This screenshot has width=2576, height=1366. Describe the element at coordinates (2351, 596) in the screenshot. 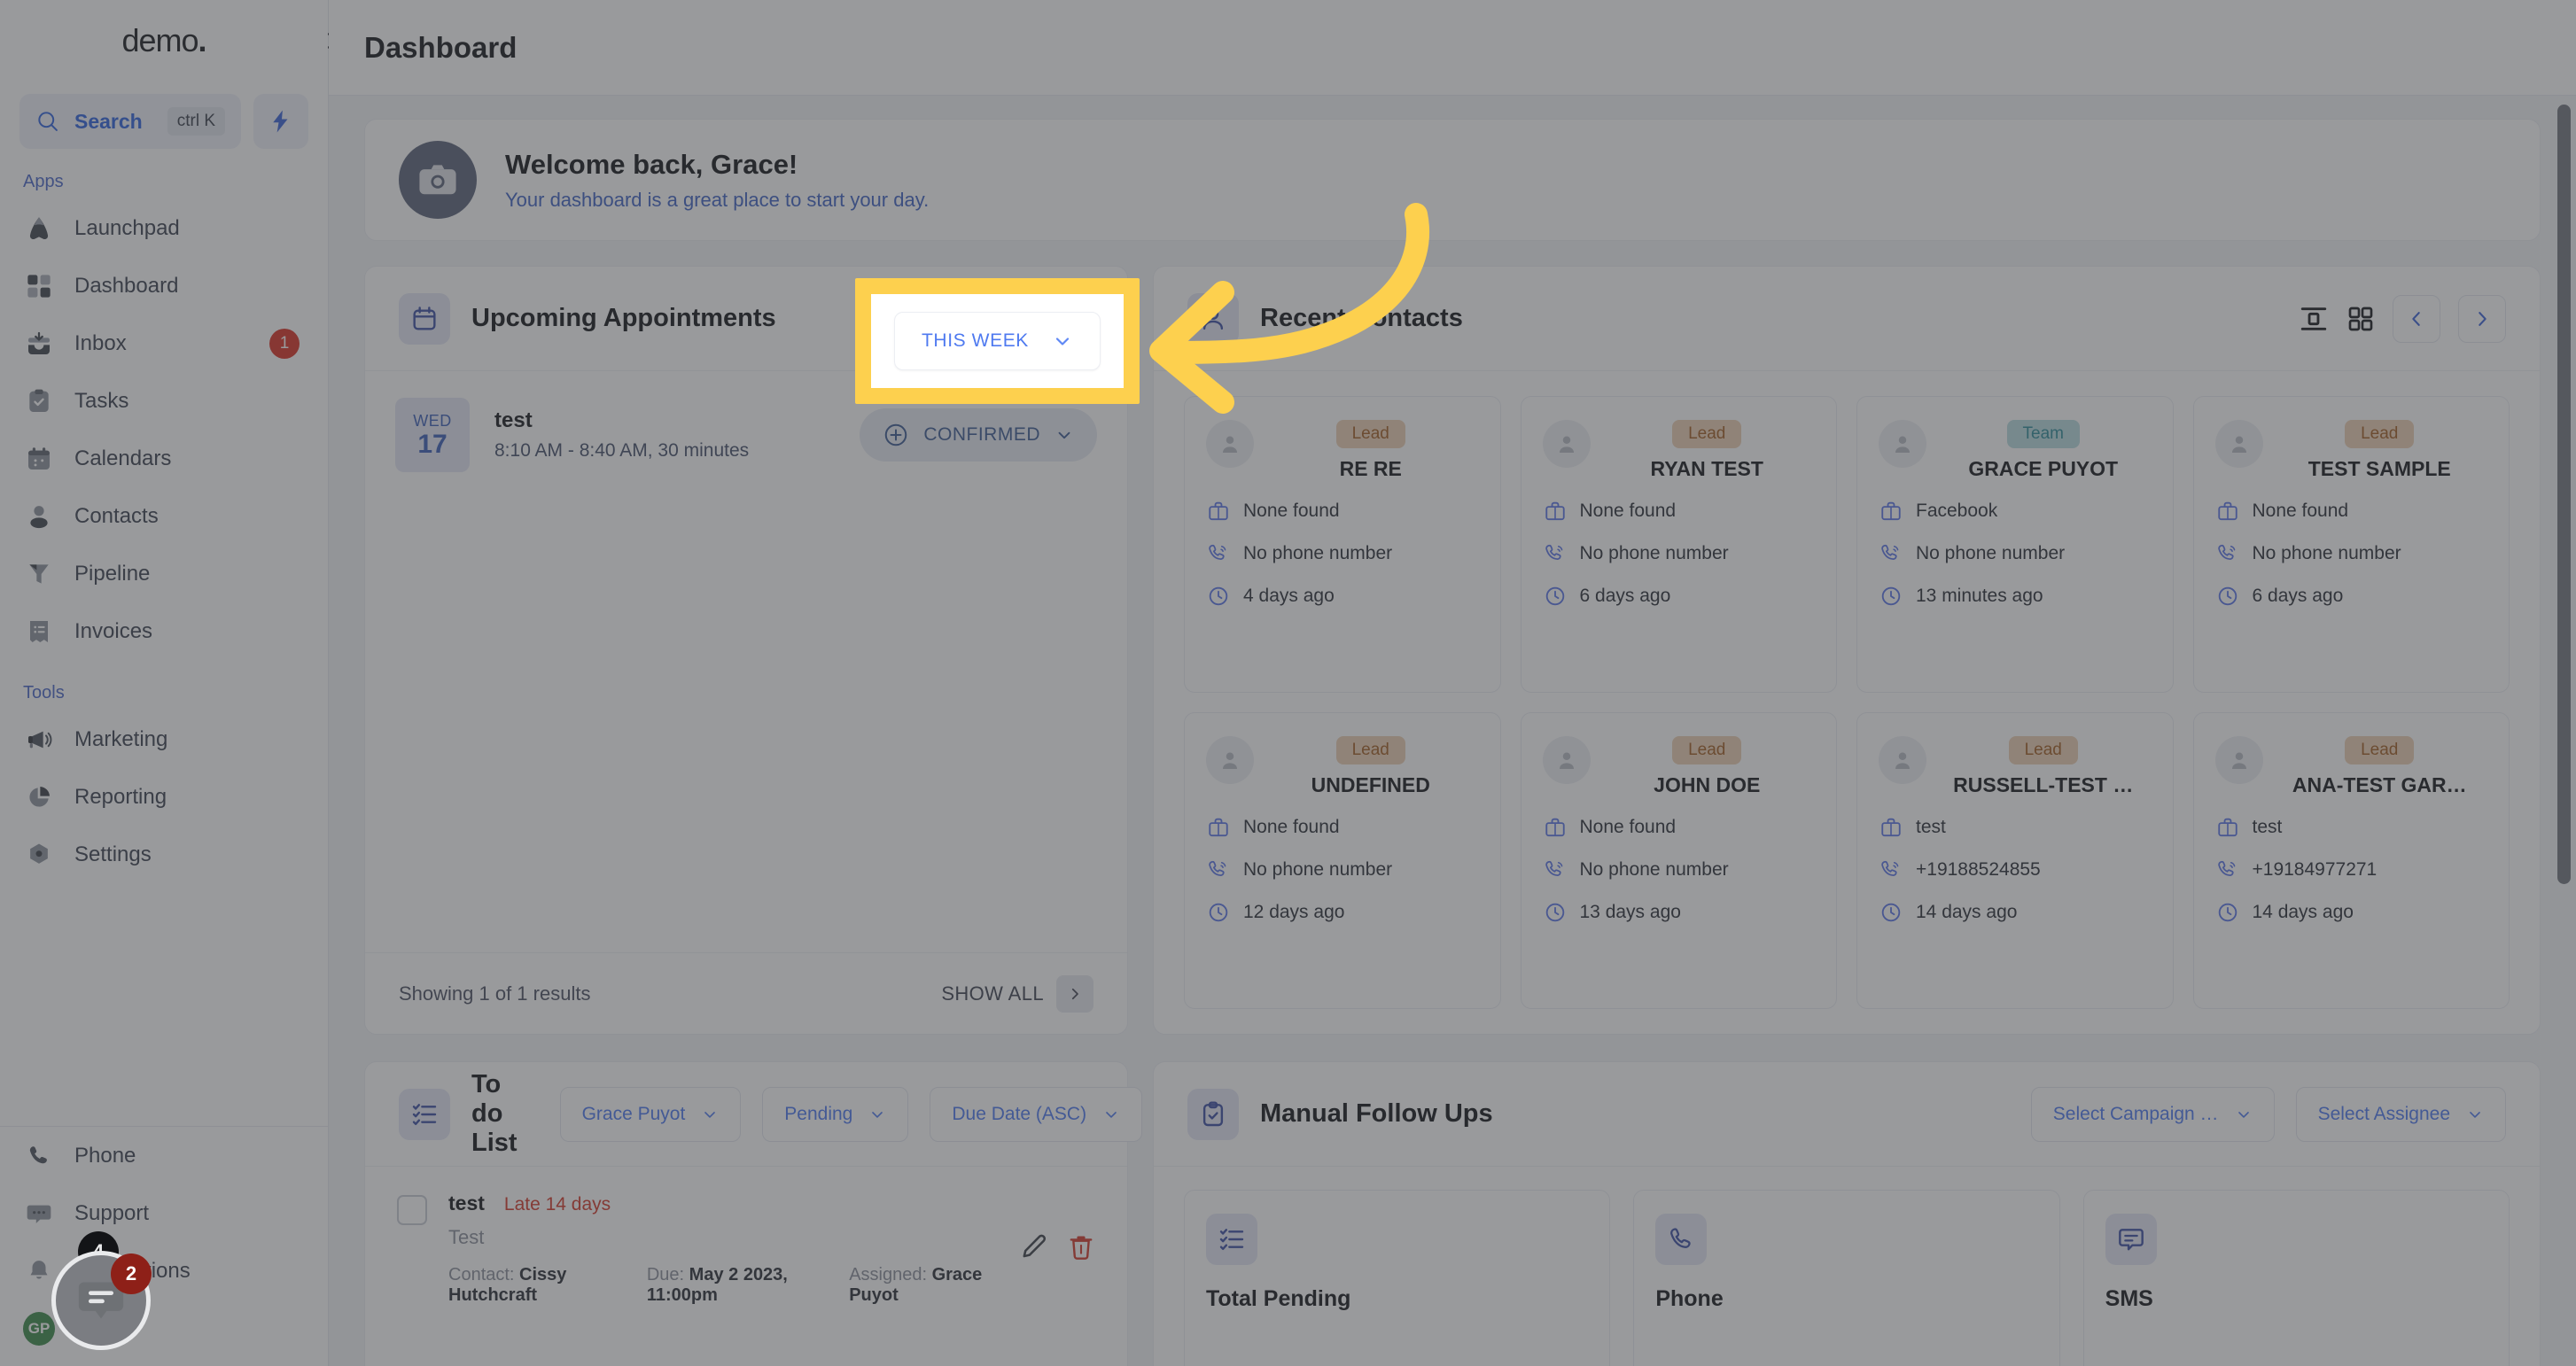

I see `contact-time: 6 days ago` at that location.